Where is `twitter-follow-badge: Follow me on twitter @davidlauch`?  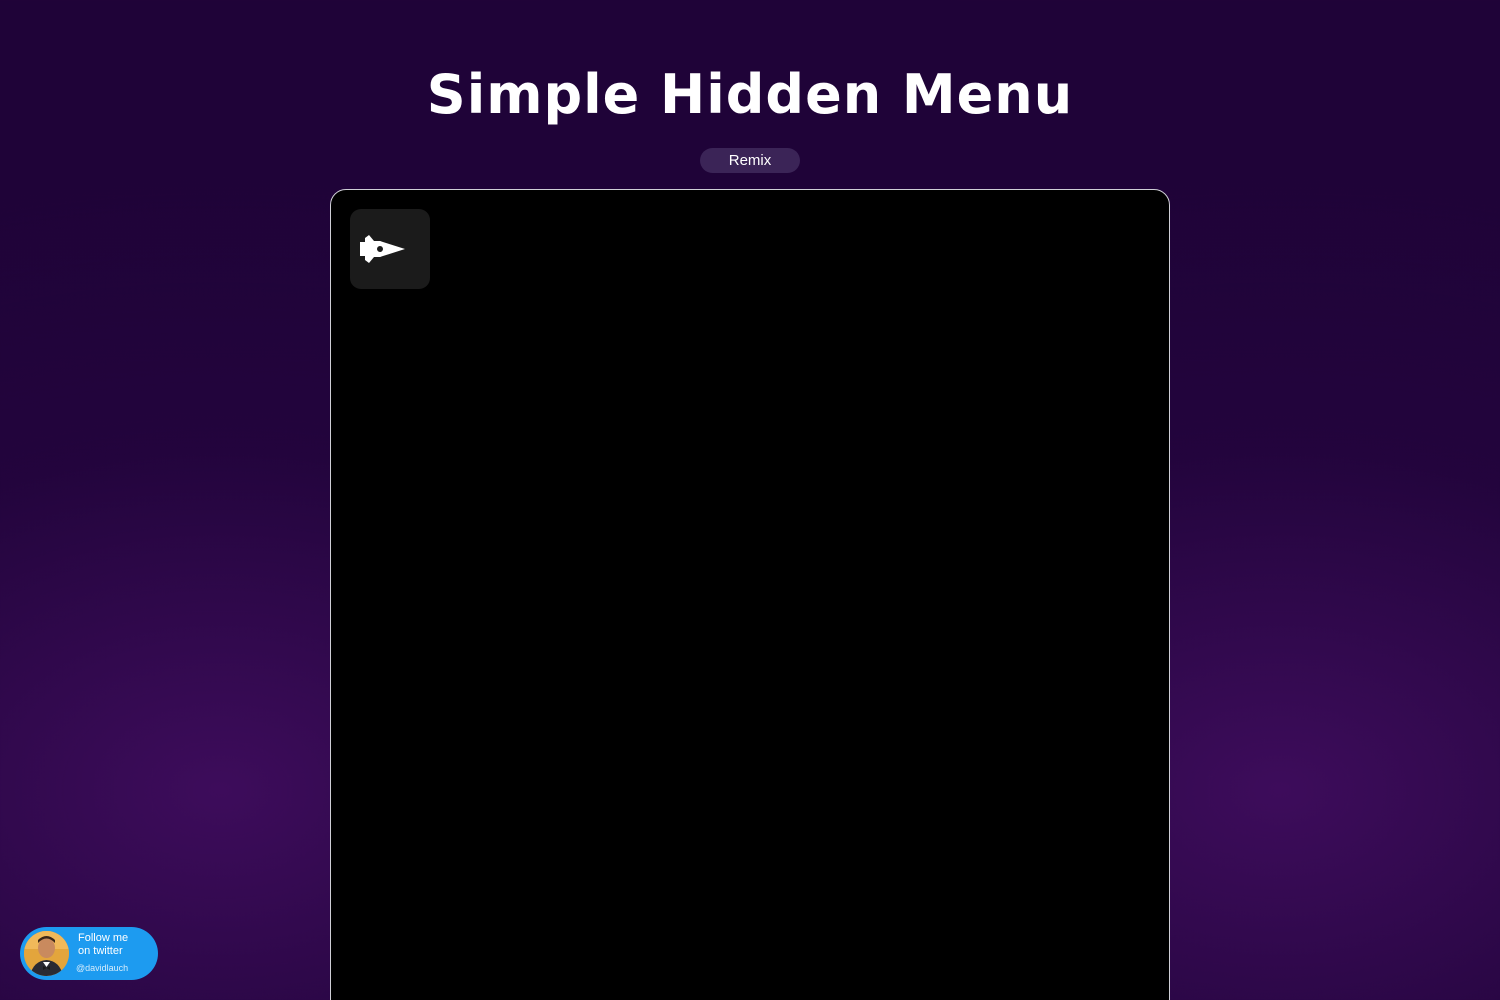 twitter-follow-badge: Follow me on twitter @davidlauch is located at coordinates (89, 953).